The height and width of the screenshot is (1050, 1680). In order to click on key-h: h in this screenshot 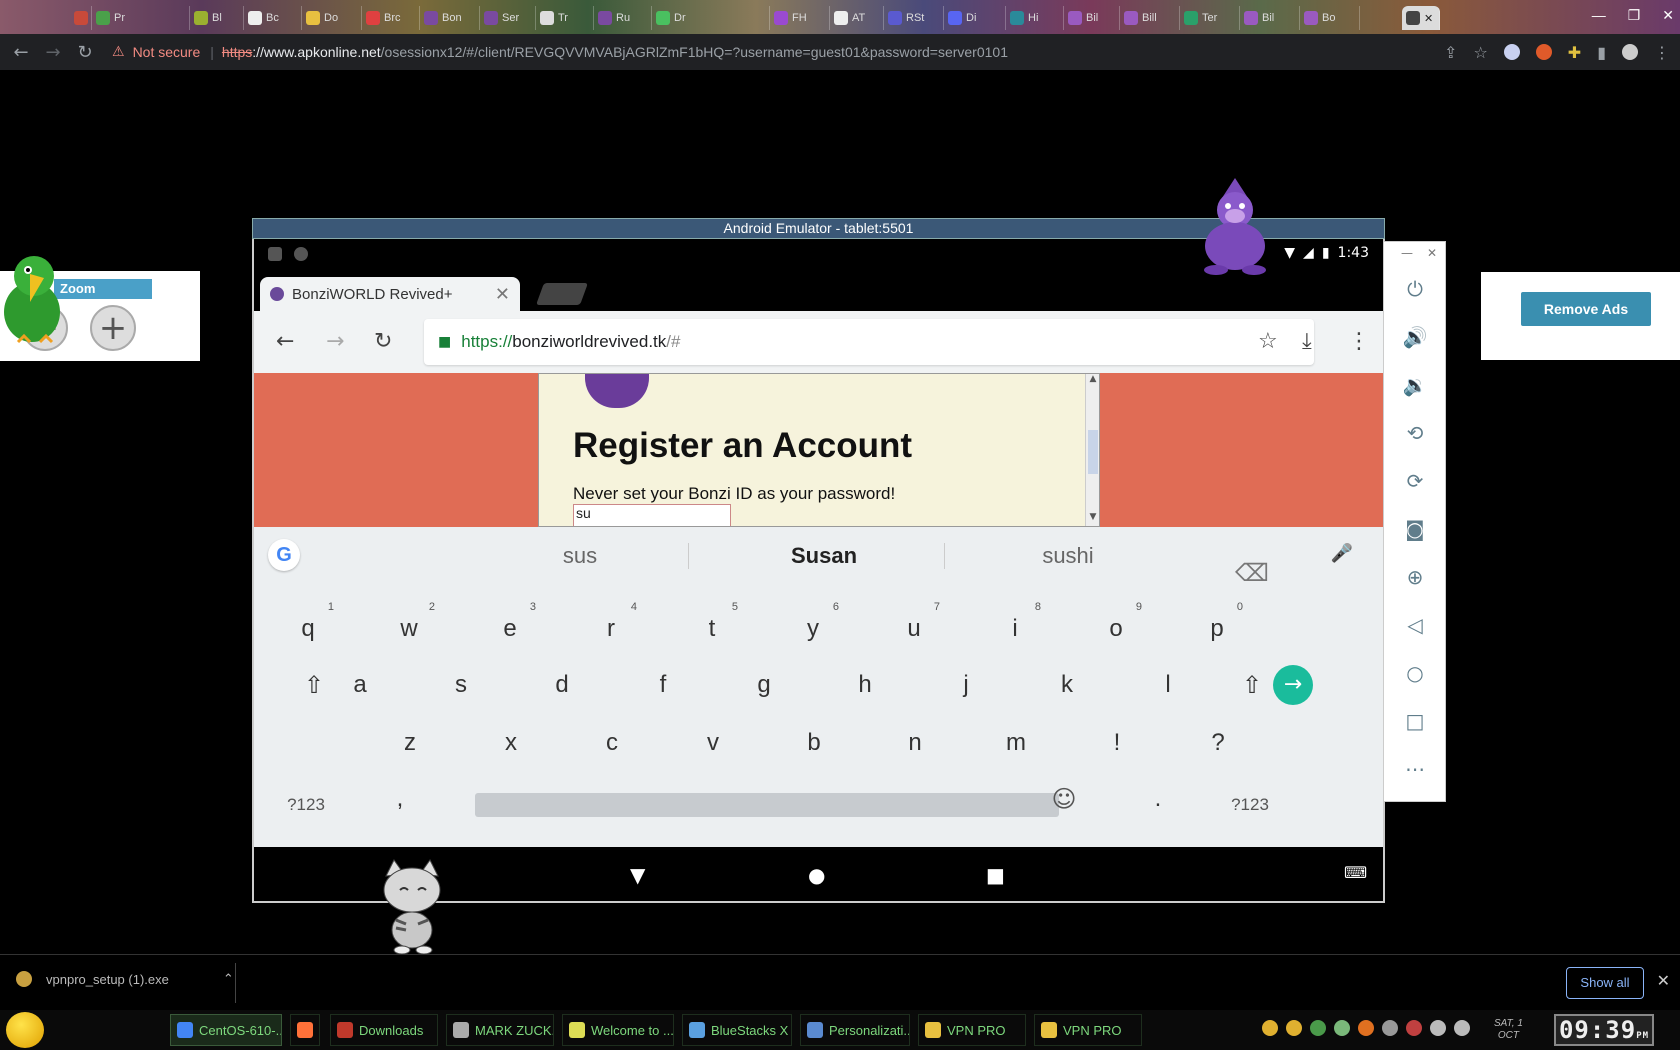, I will do `click(865, 685)`.